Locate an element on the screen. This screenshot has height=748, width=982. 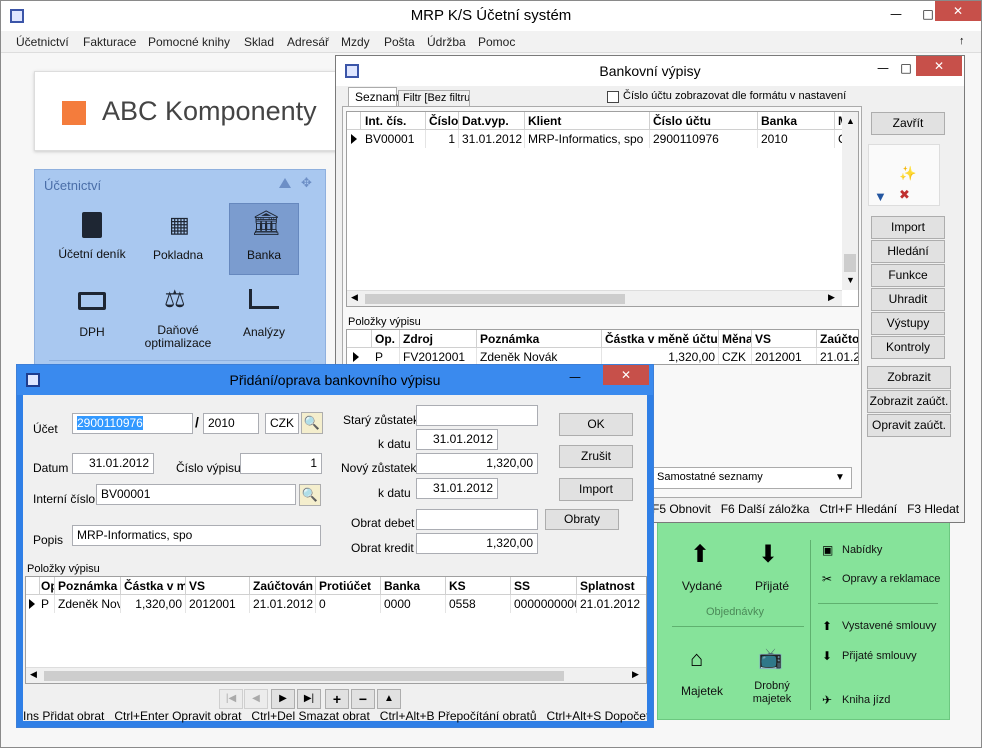
col-mena: Měna is located at coordinates (735, 339).